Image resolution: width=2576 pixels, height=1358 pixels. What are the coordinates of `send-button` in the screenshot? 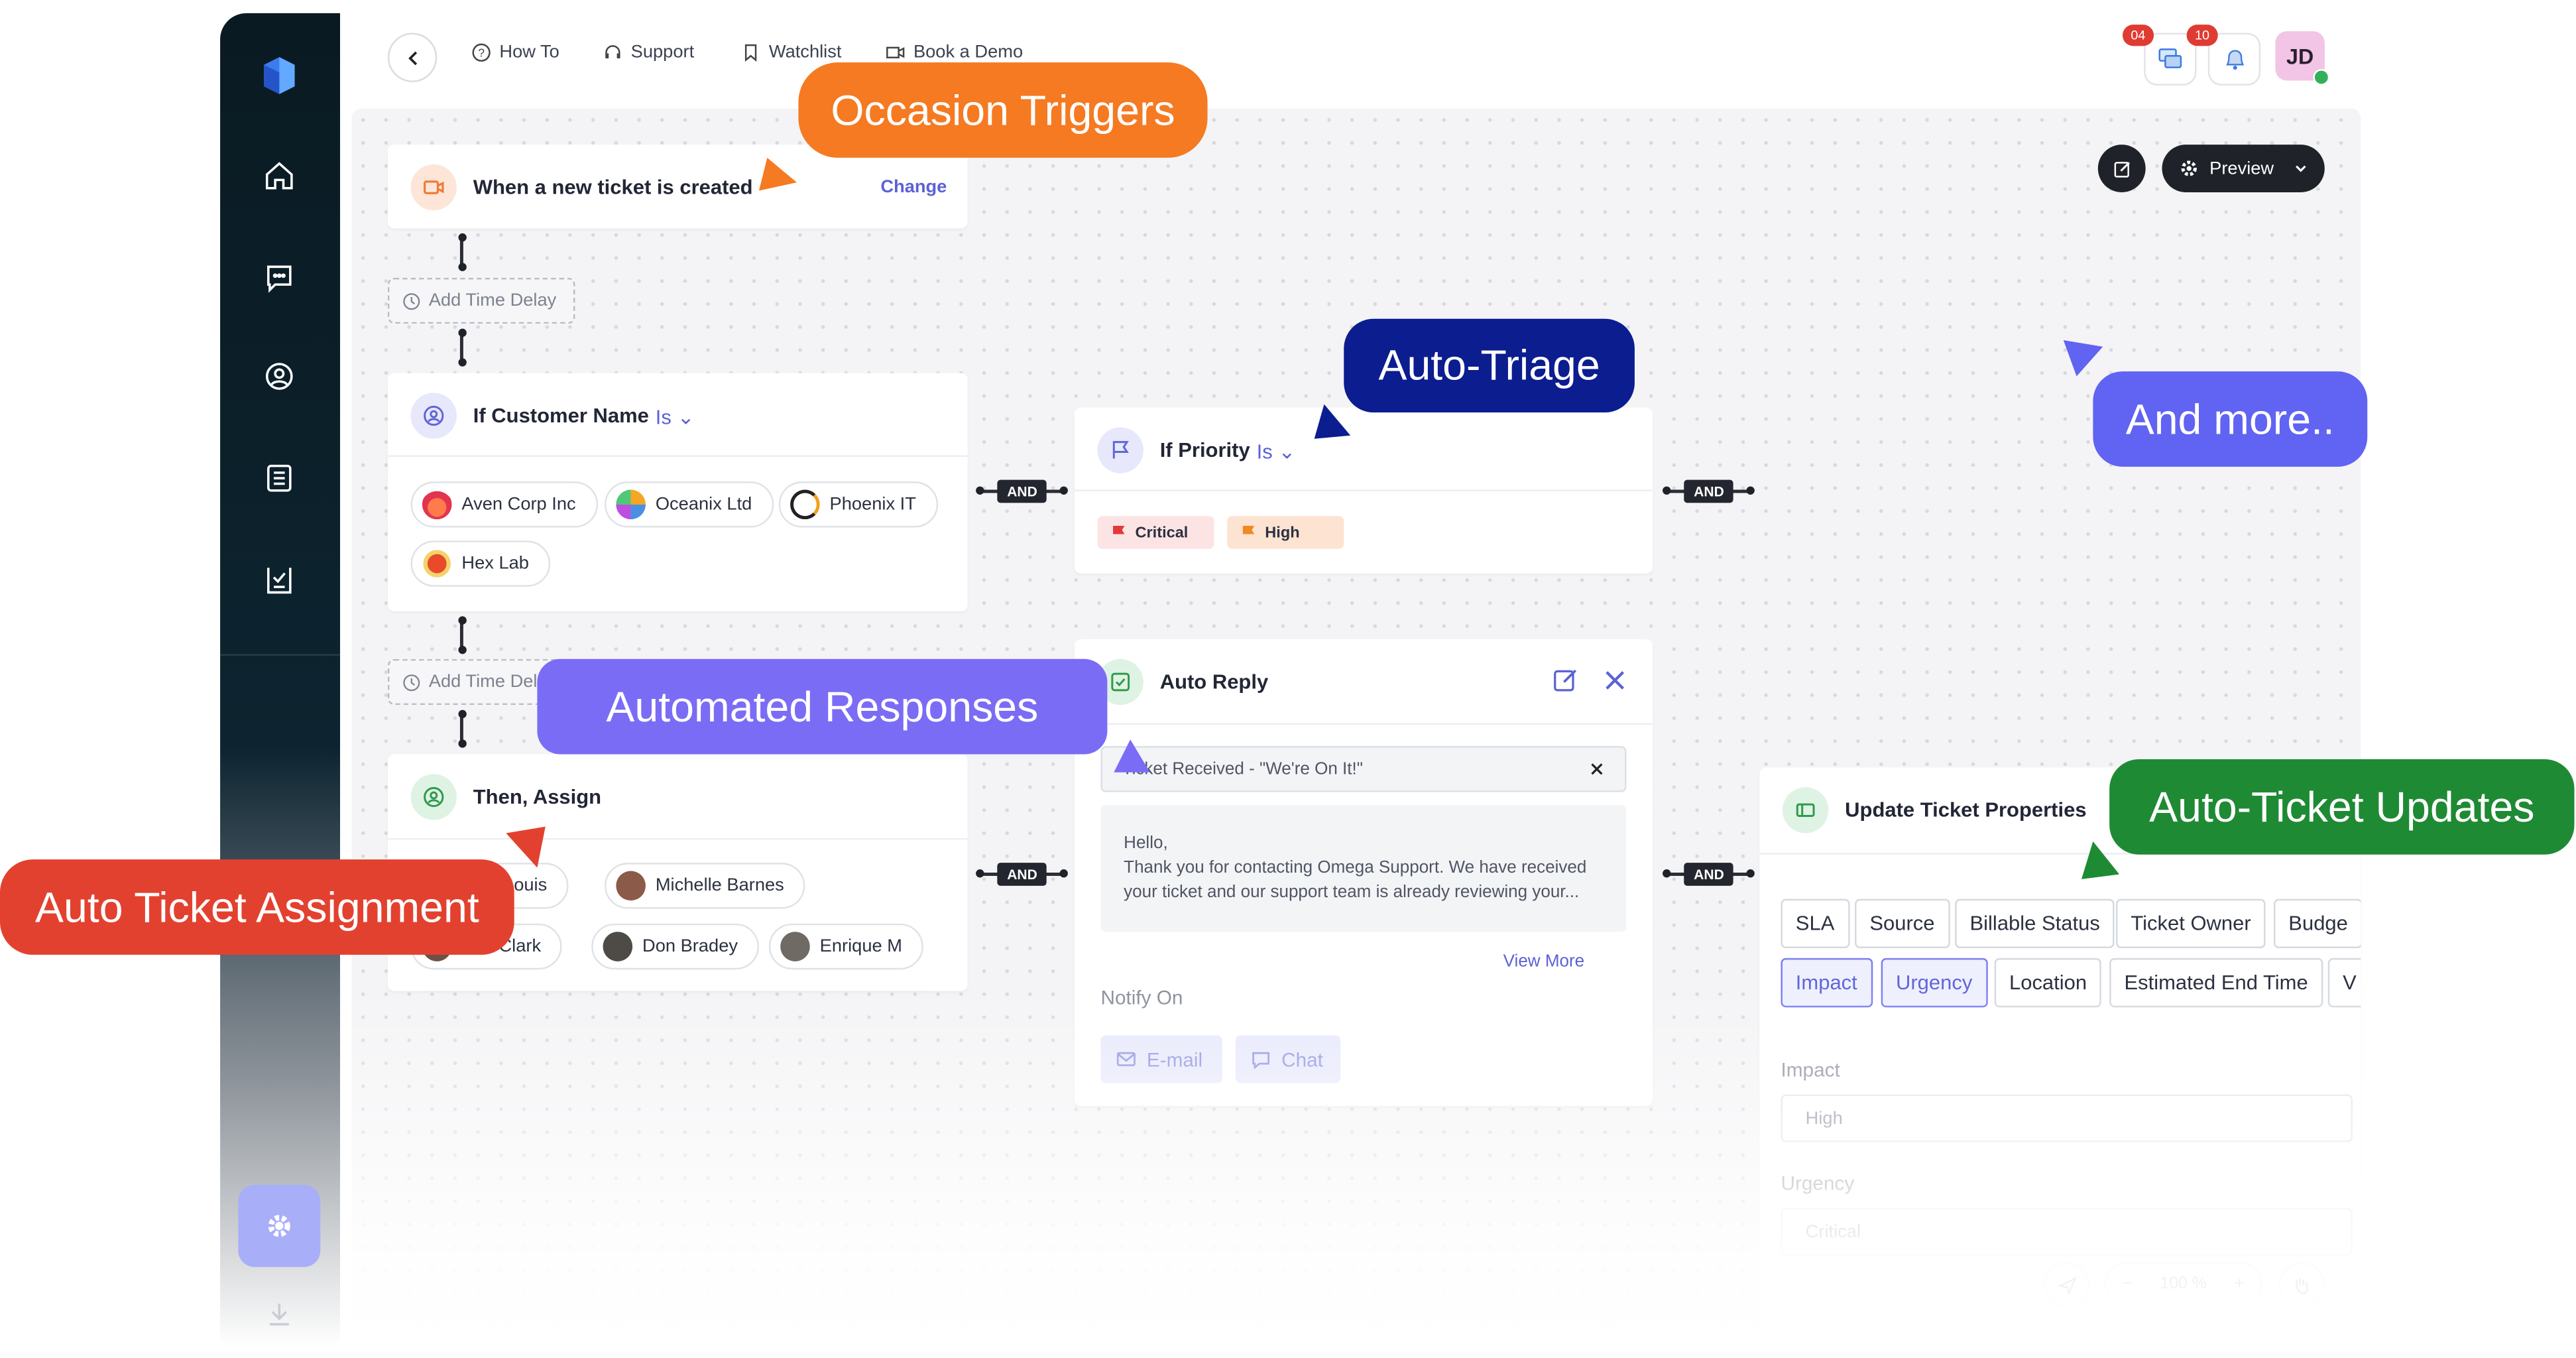 It's located at (2067, 1285).